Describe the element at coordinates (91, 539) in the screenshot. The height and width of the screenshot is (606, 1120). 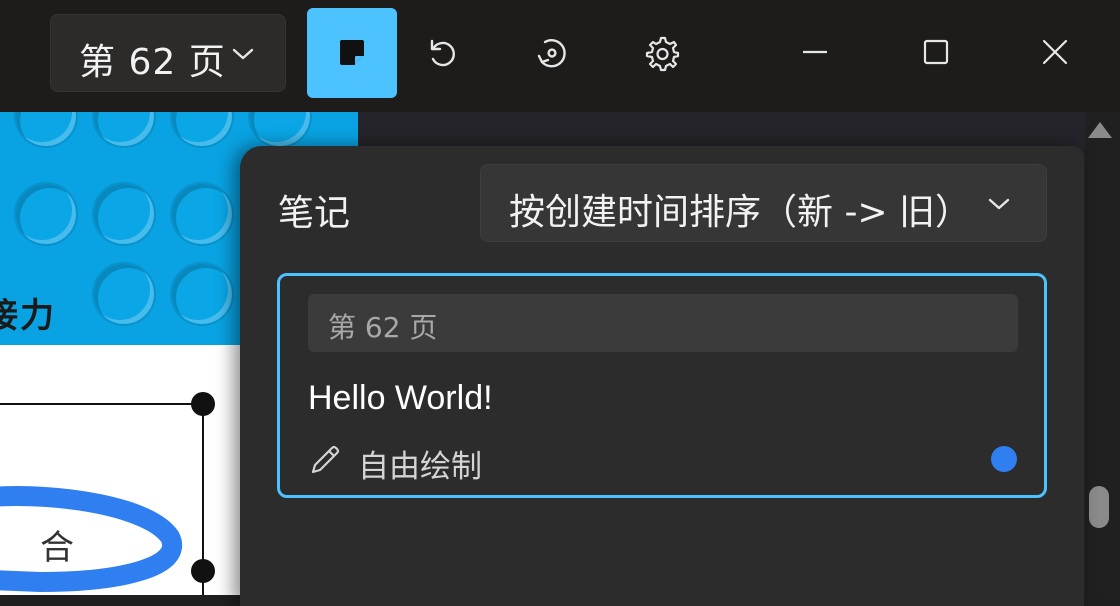
I see `freehand-stroke` at that location.